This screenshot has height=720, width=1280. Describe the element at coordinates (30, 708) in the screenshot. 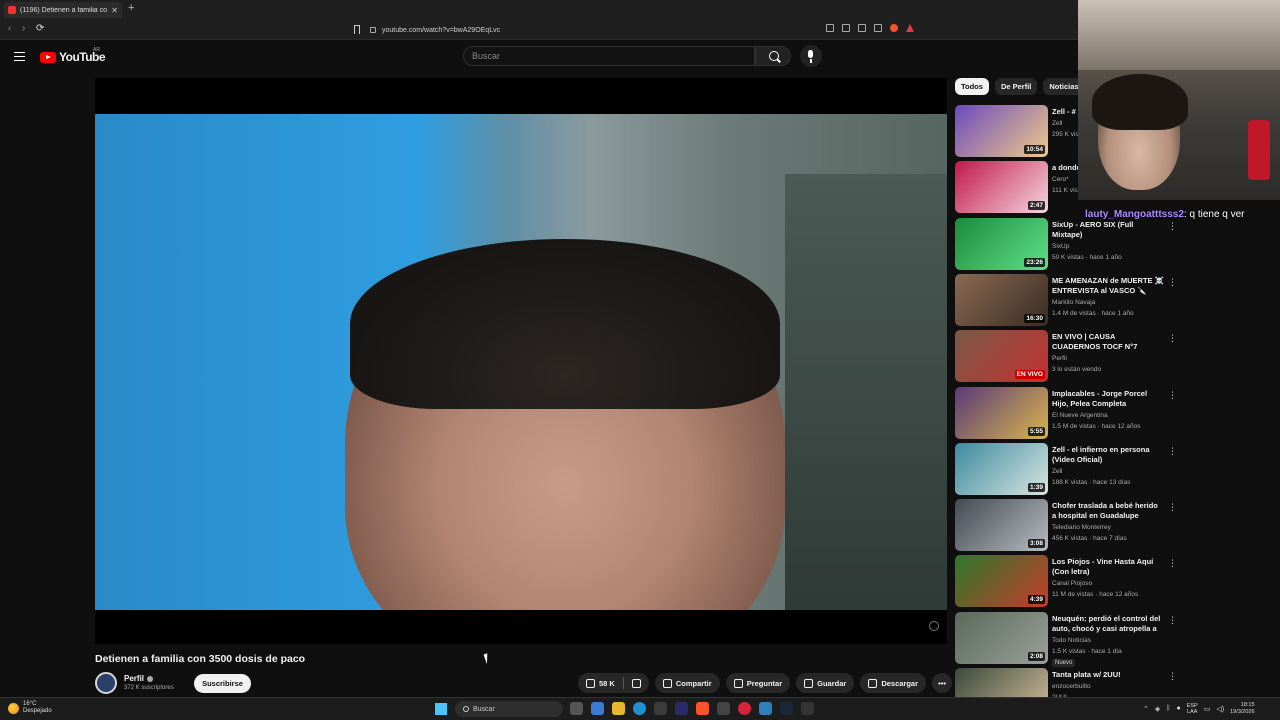

I see `weather-widget: 16°C Despejado` at that location.